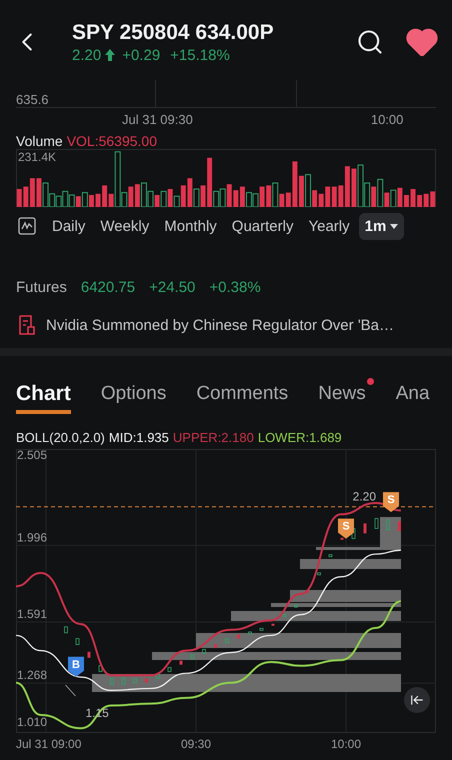 This screenshot has height=760, width=452. What do you see at coordinates (300, 437) in the screenshot?
I see `indicator-reading: LOWER:1.689` at bounding box center [300, 437].